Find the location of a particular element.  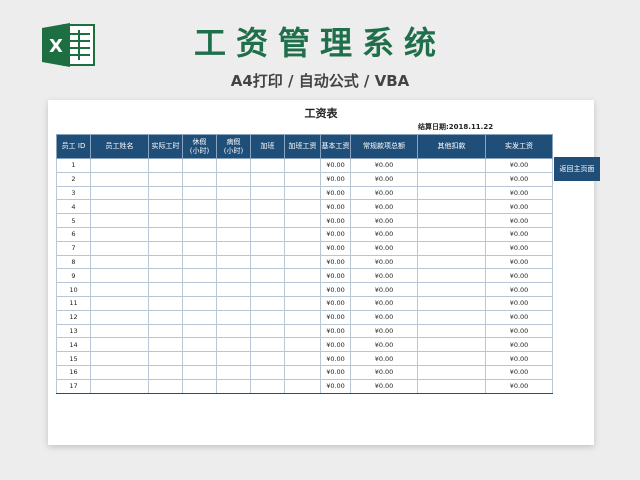

employee-id-cell: 5 is located at coordinates (73, 220).